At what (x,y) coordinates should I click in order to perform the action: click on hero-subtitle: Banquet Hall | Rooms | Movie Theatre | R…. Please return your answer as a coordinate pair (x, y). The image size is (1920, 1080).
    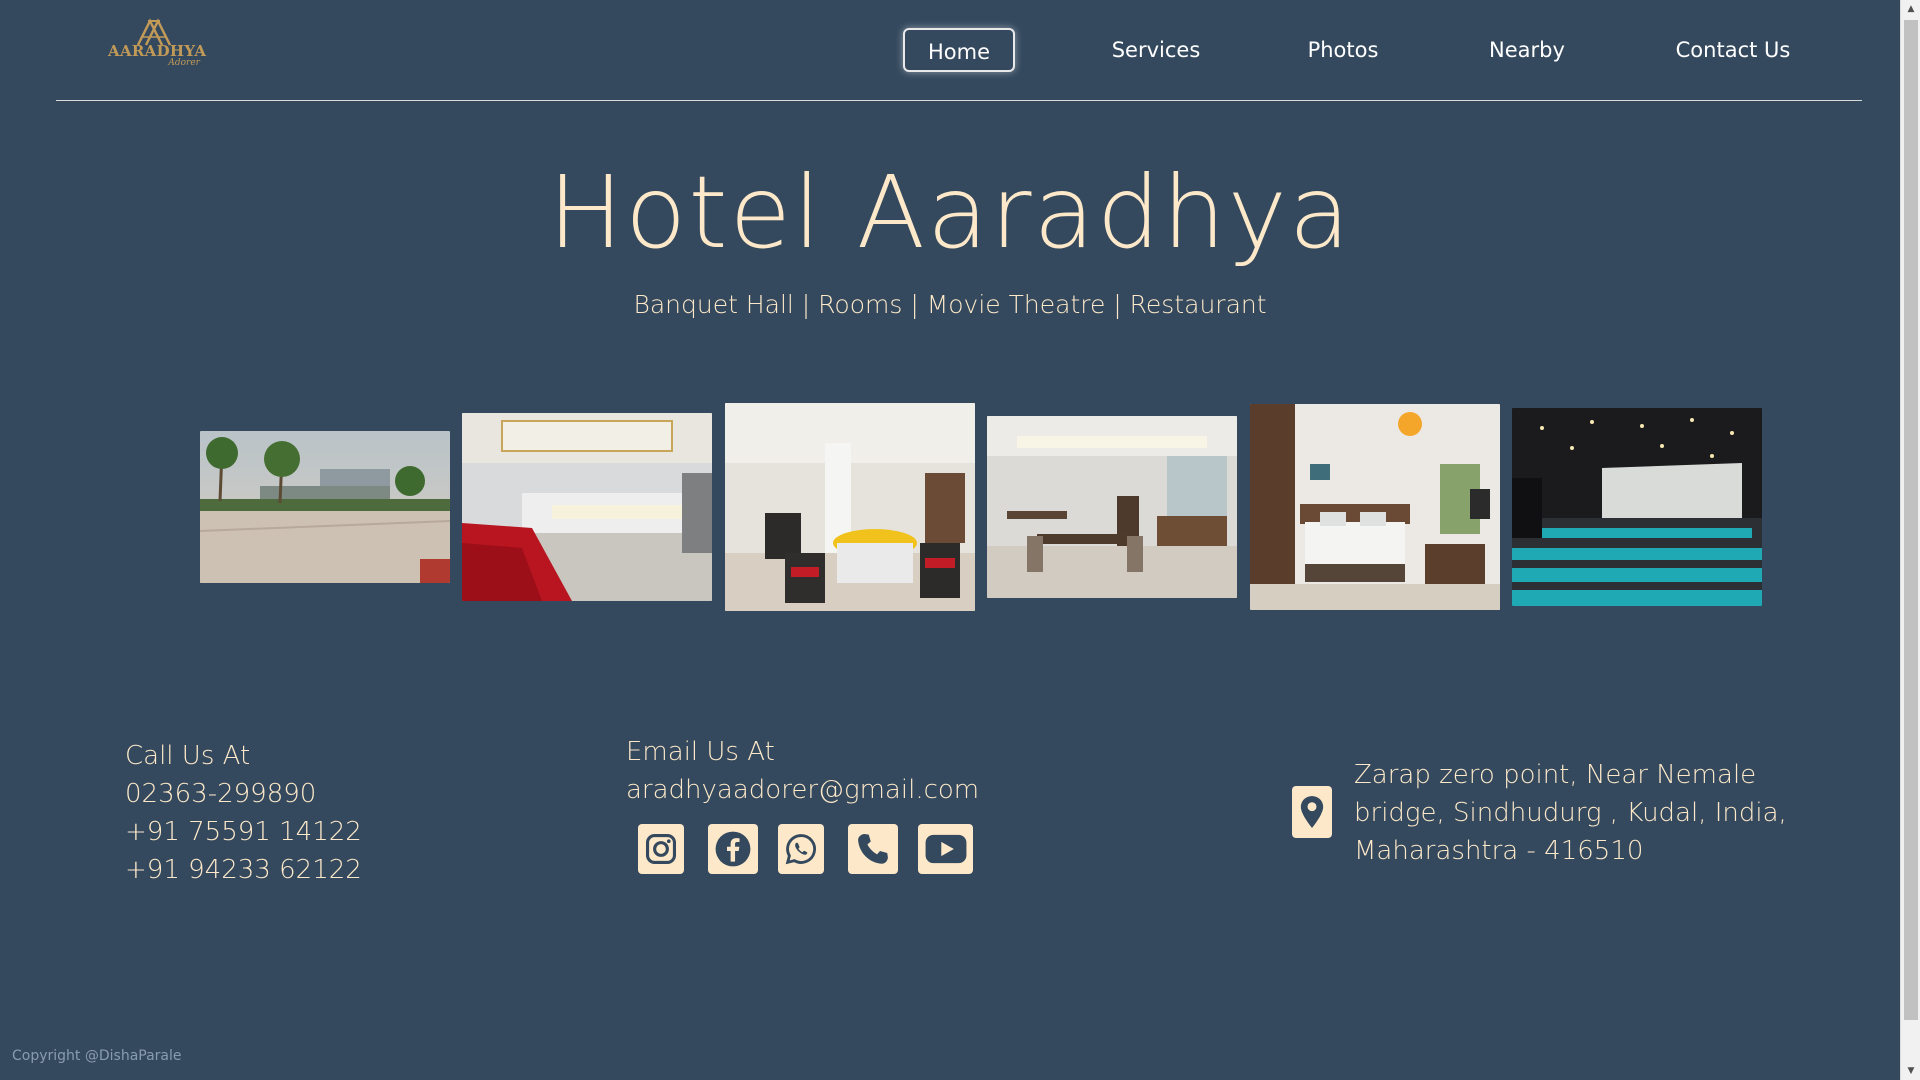
    Looking at the image, I should click on (950, 304).